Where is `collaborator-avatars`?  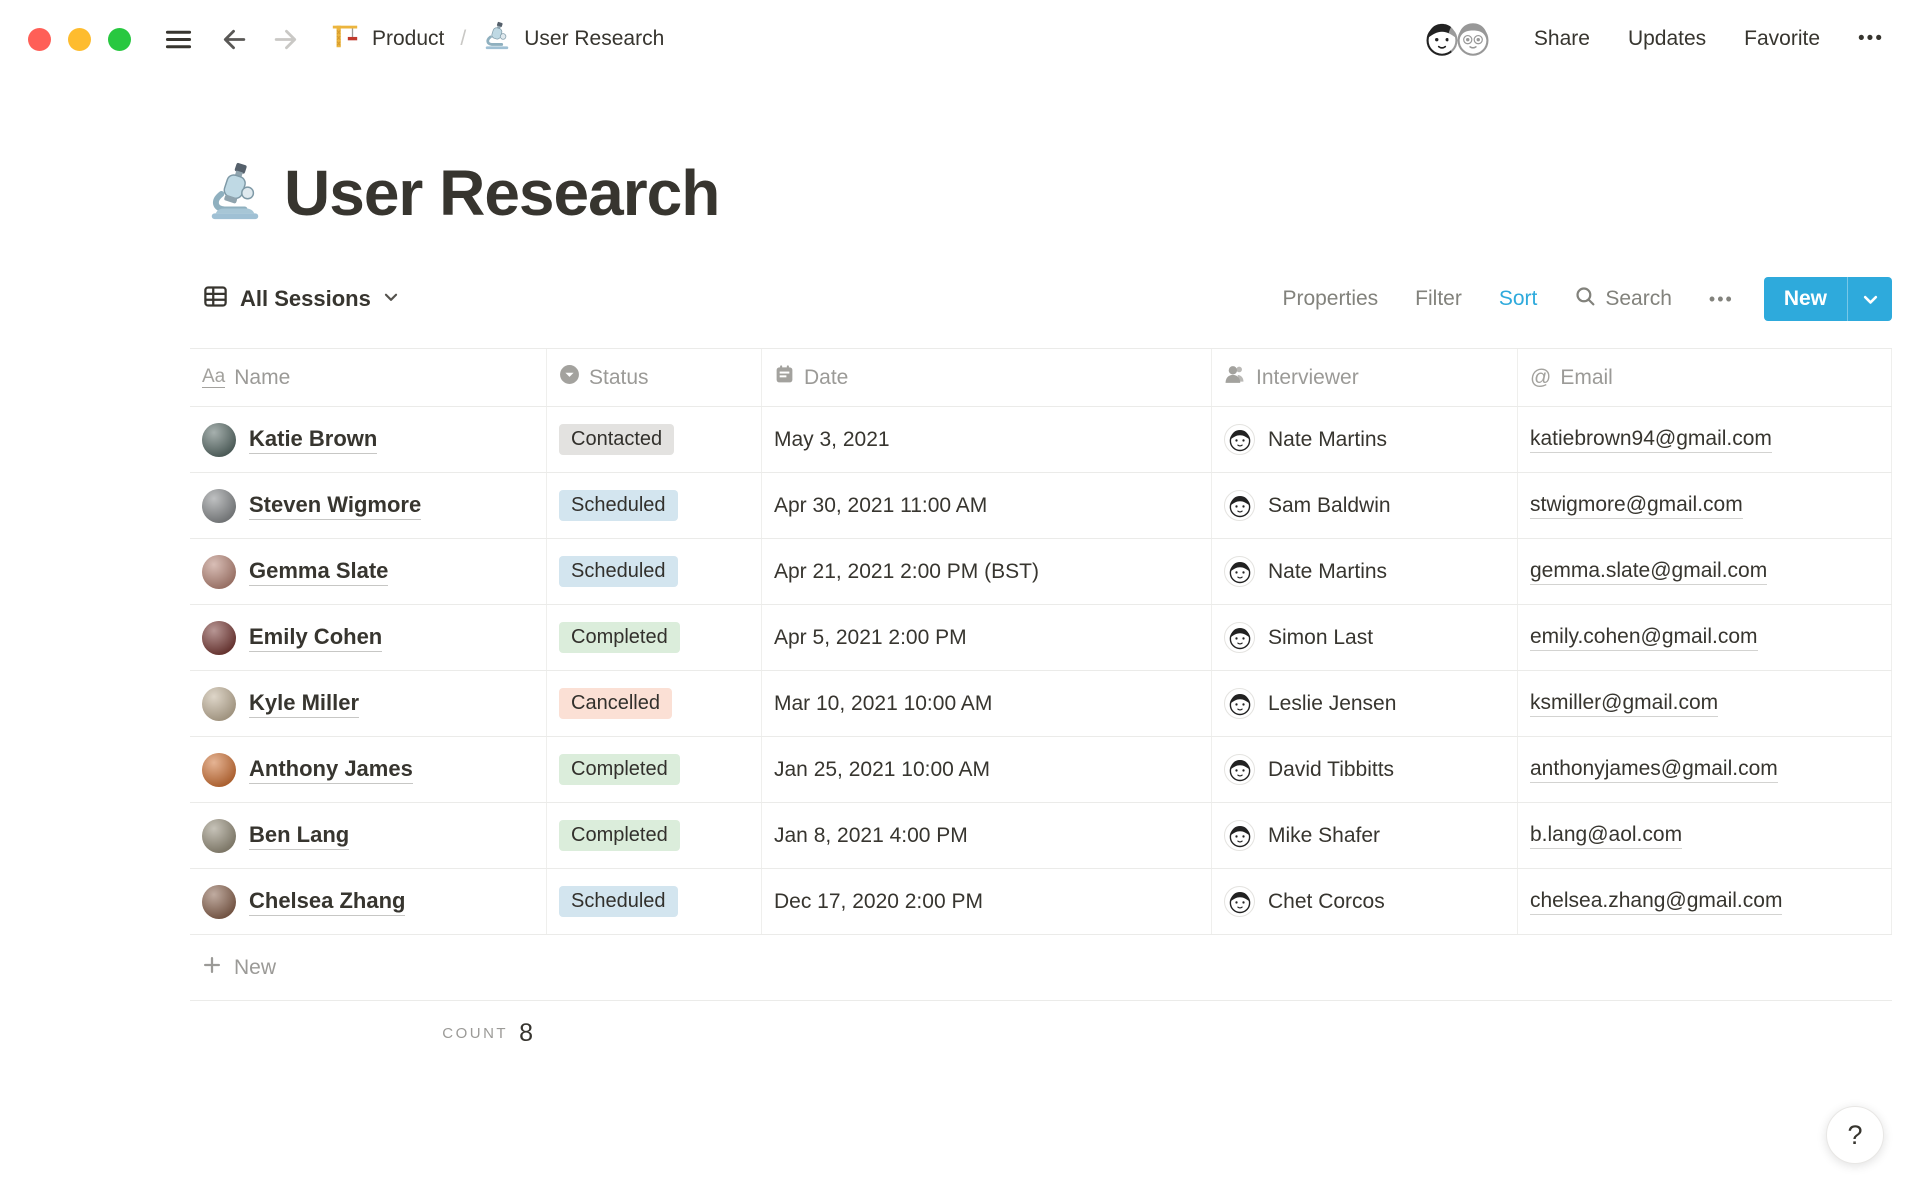 collaborator-avatars is located at coordinates (1457, 39).